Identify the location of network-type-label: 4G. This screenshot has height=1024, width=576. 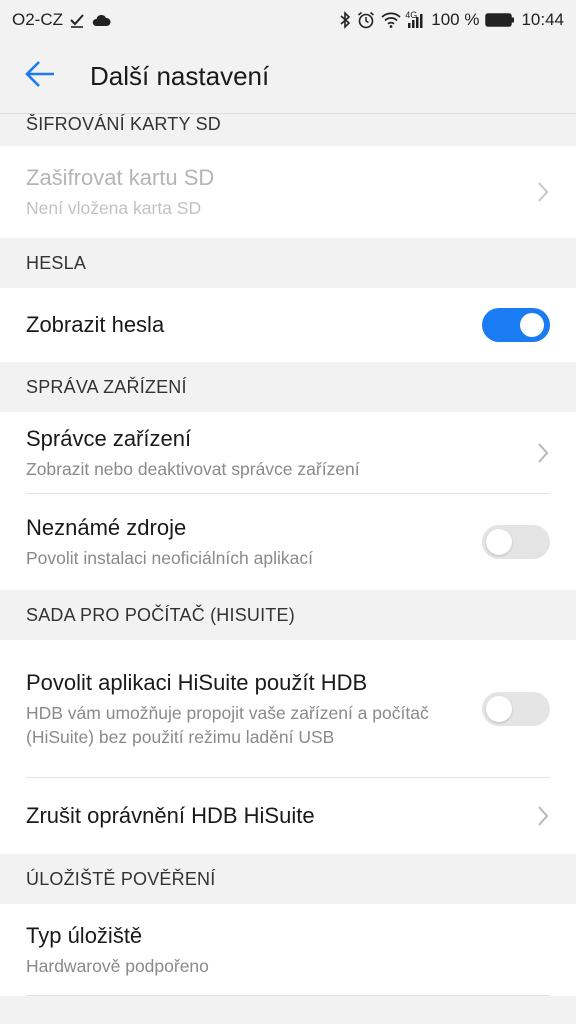
(411, 15).